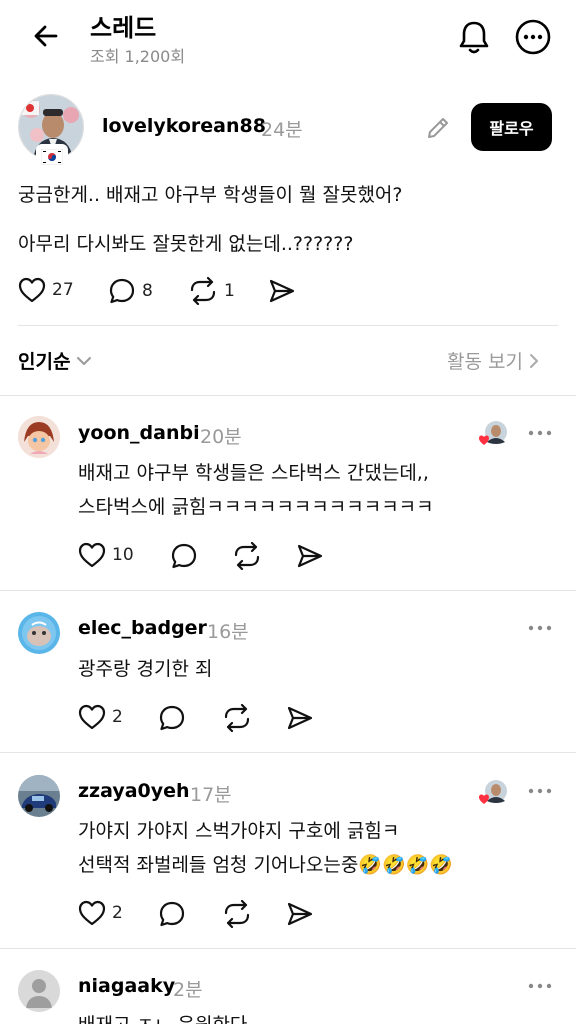 This screenshot has width=576, height=1024. I want to click on chevron-down-icon, so click(84, 360).